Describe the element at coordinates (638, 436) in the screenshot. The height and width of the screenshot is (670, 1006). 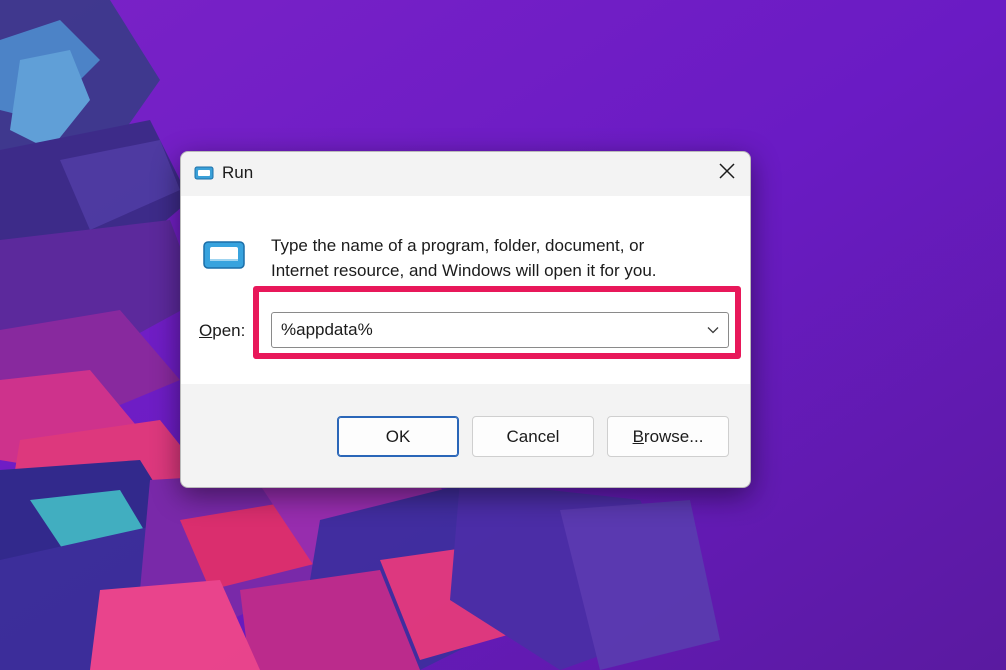
I see `browse-mnemonic: B` at that location.